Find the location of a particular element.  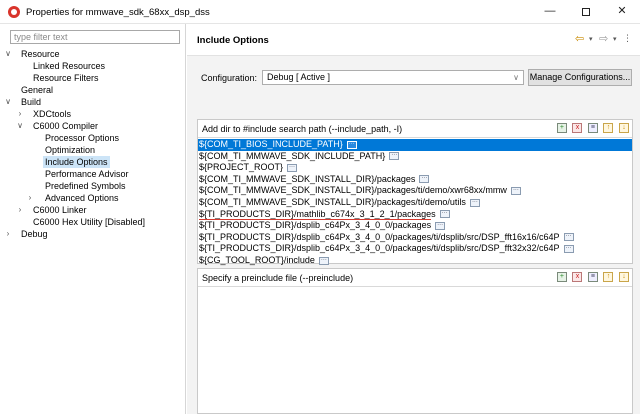

list-item: ${CG_TOOL_ROOT}/include ··· is located at coordinates (415, 261).